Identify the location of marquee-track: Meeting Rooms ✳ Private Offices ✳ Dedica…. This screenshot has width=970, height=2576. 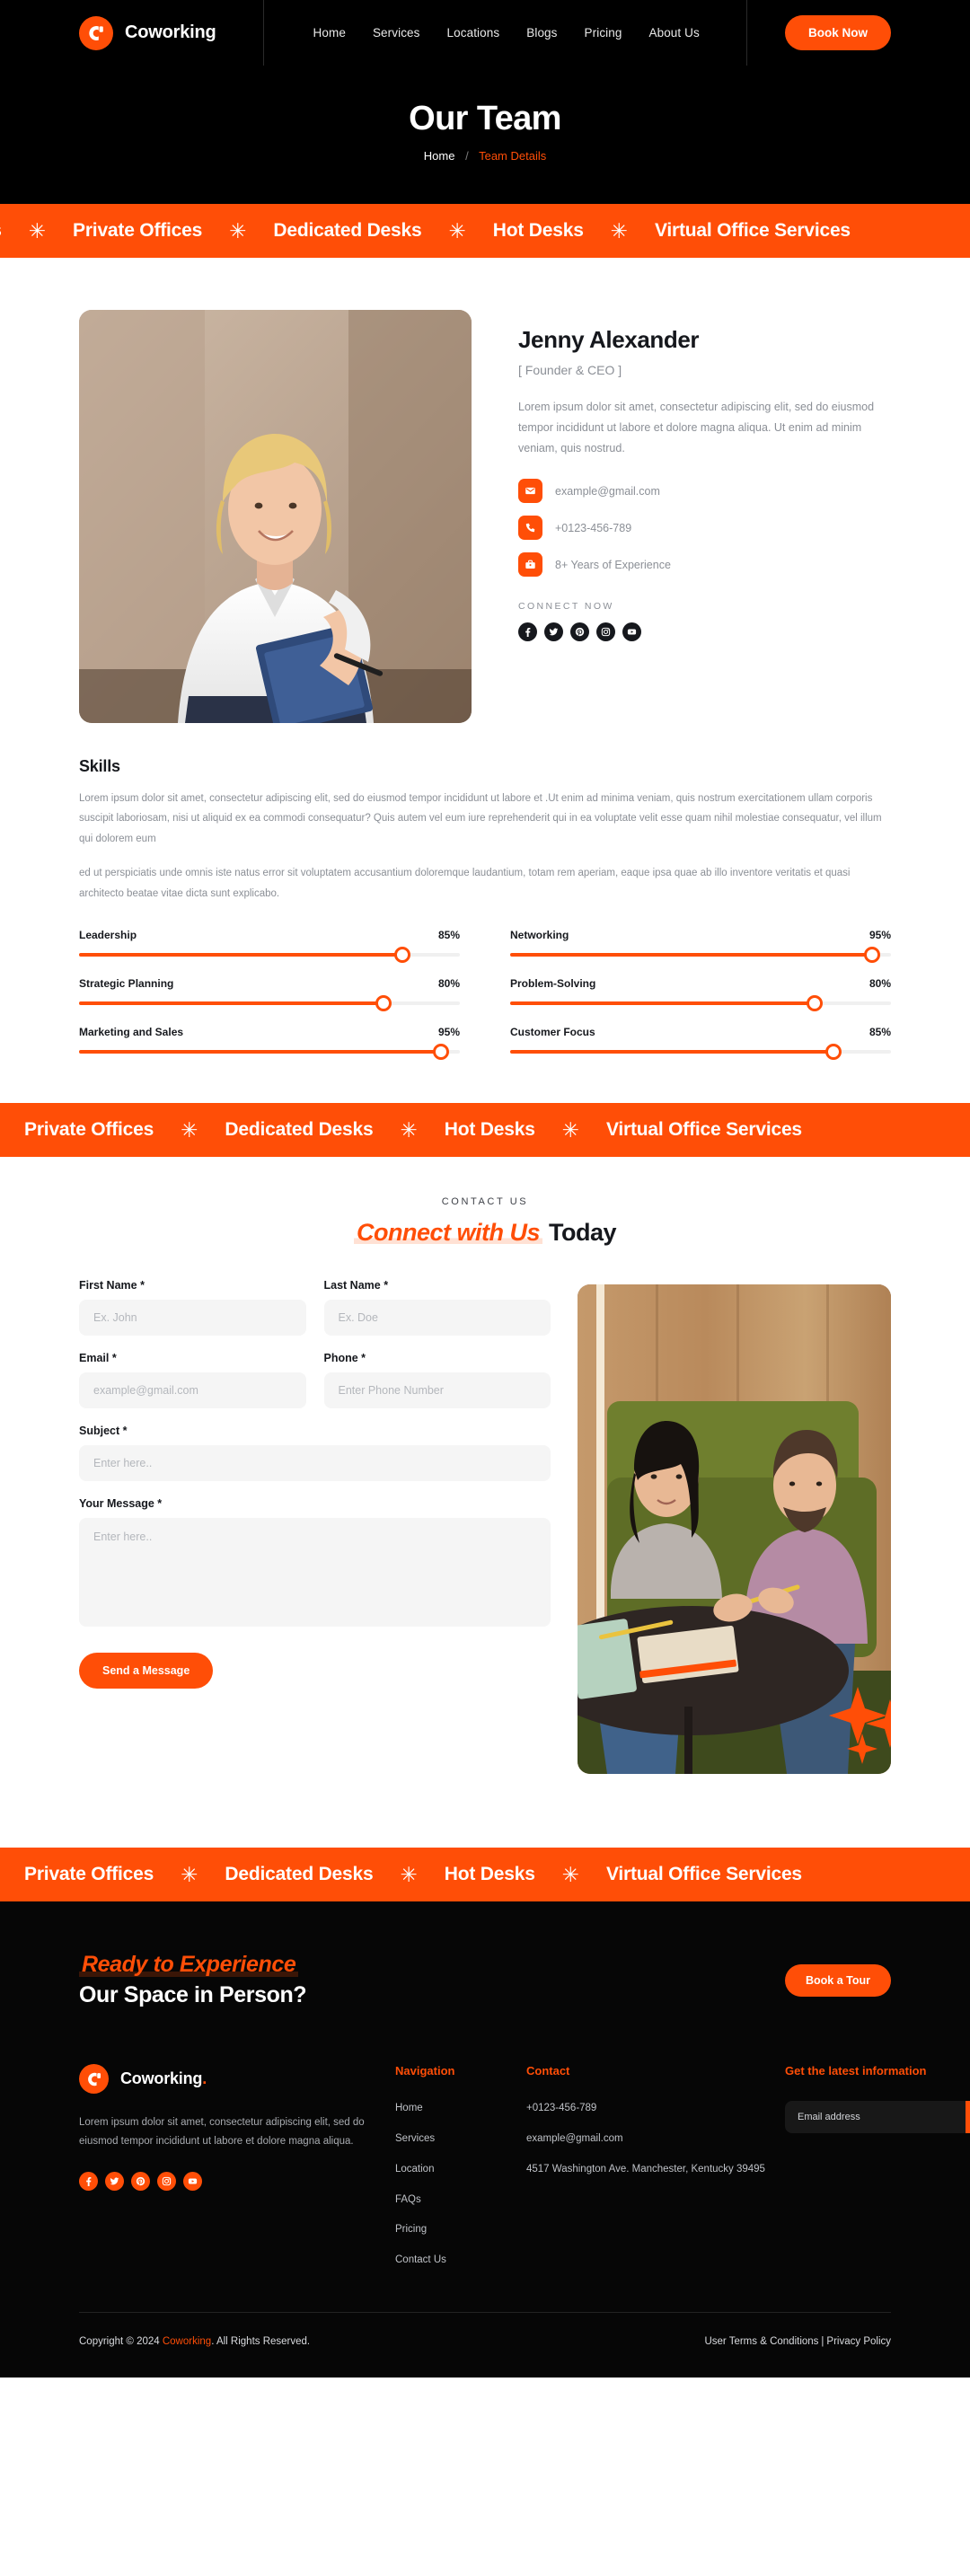
(401, 1130).